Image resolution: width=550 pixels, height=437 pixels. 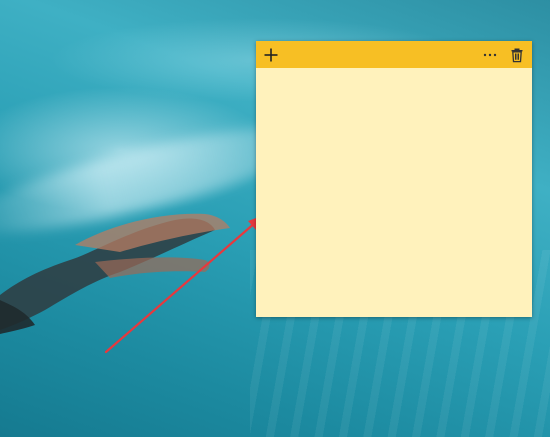 I want to click on ellipsis-icon, so click(x=490, y=55).